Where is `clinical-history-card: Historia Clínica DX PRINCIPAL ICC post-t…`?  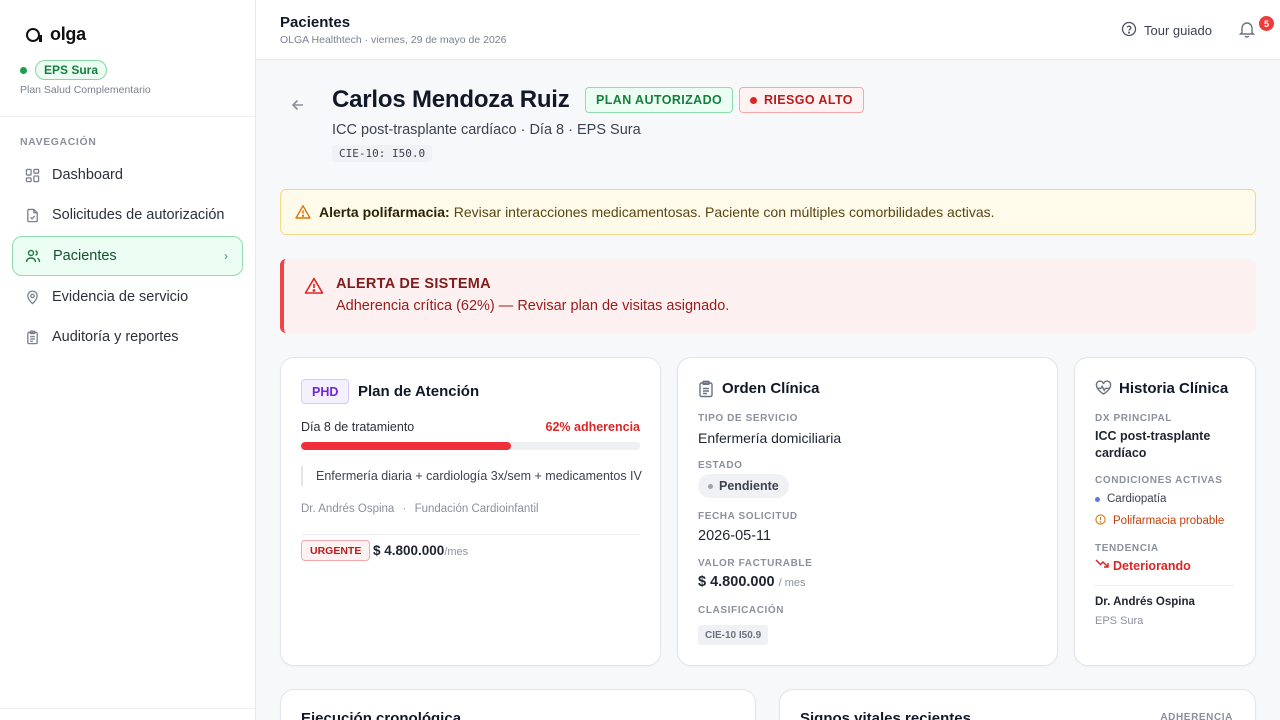 clinical-history-card: Historia Clínica DX PRINCIPAL ICC post-t… is located at coordinates (1165, 511).